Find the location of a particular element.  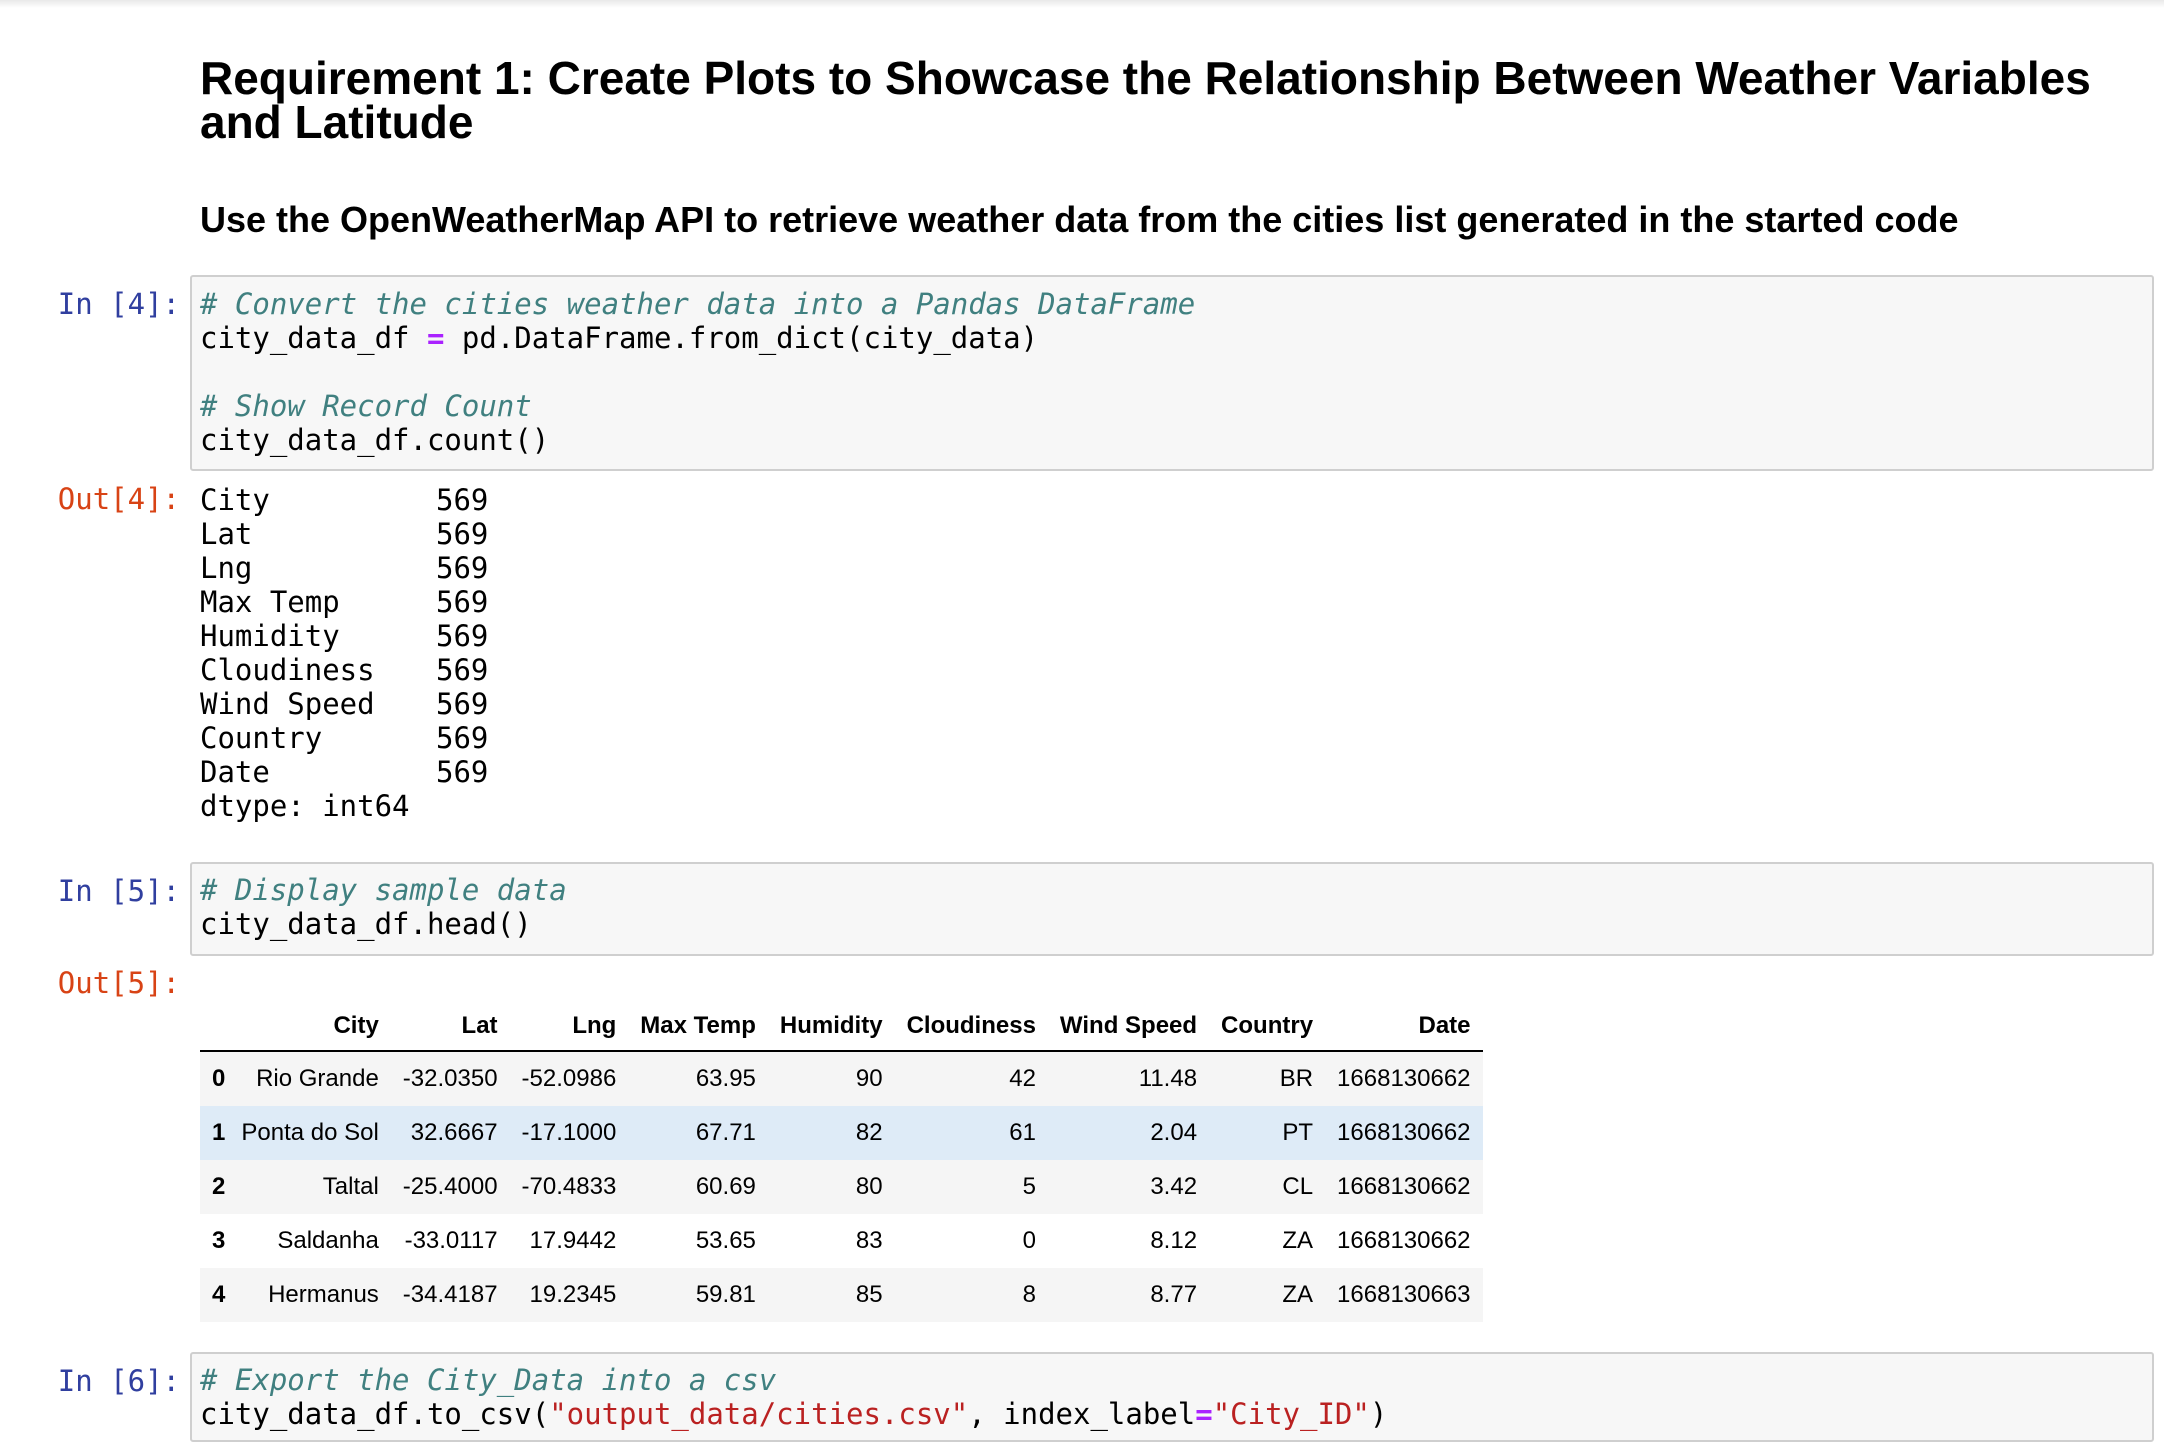

output-row: Cloudiness 569 is located at coordinates (344, 670).